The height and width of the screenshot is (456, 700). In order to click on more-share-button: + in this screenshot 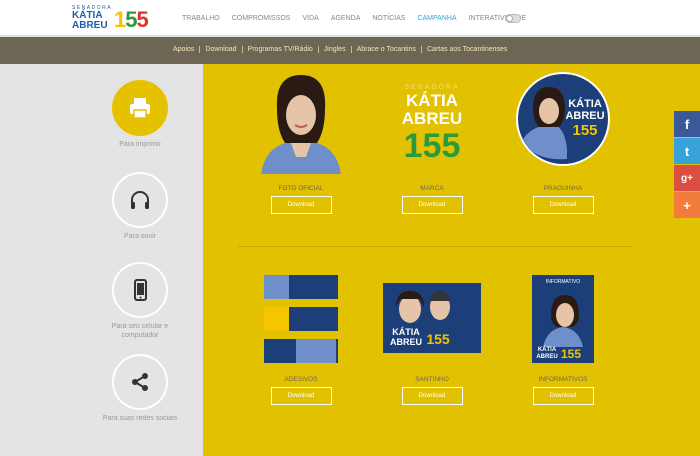, I will do `click(687, 205)`.